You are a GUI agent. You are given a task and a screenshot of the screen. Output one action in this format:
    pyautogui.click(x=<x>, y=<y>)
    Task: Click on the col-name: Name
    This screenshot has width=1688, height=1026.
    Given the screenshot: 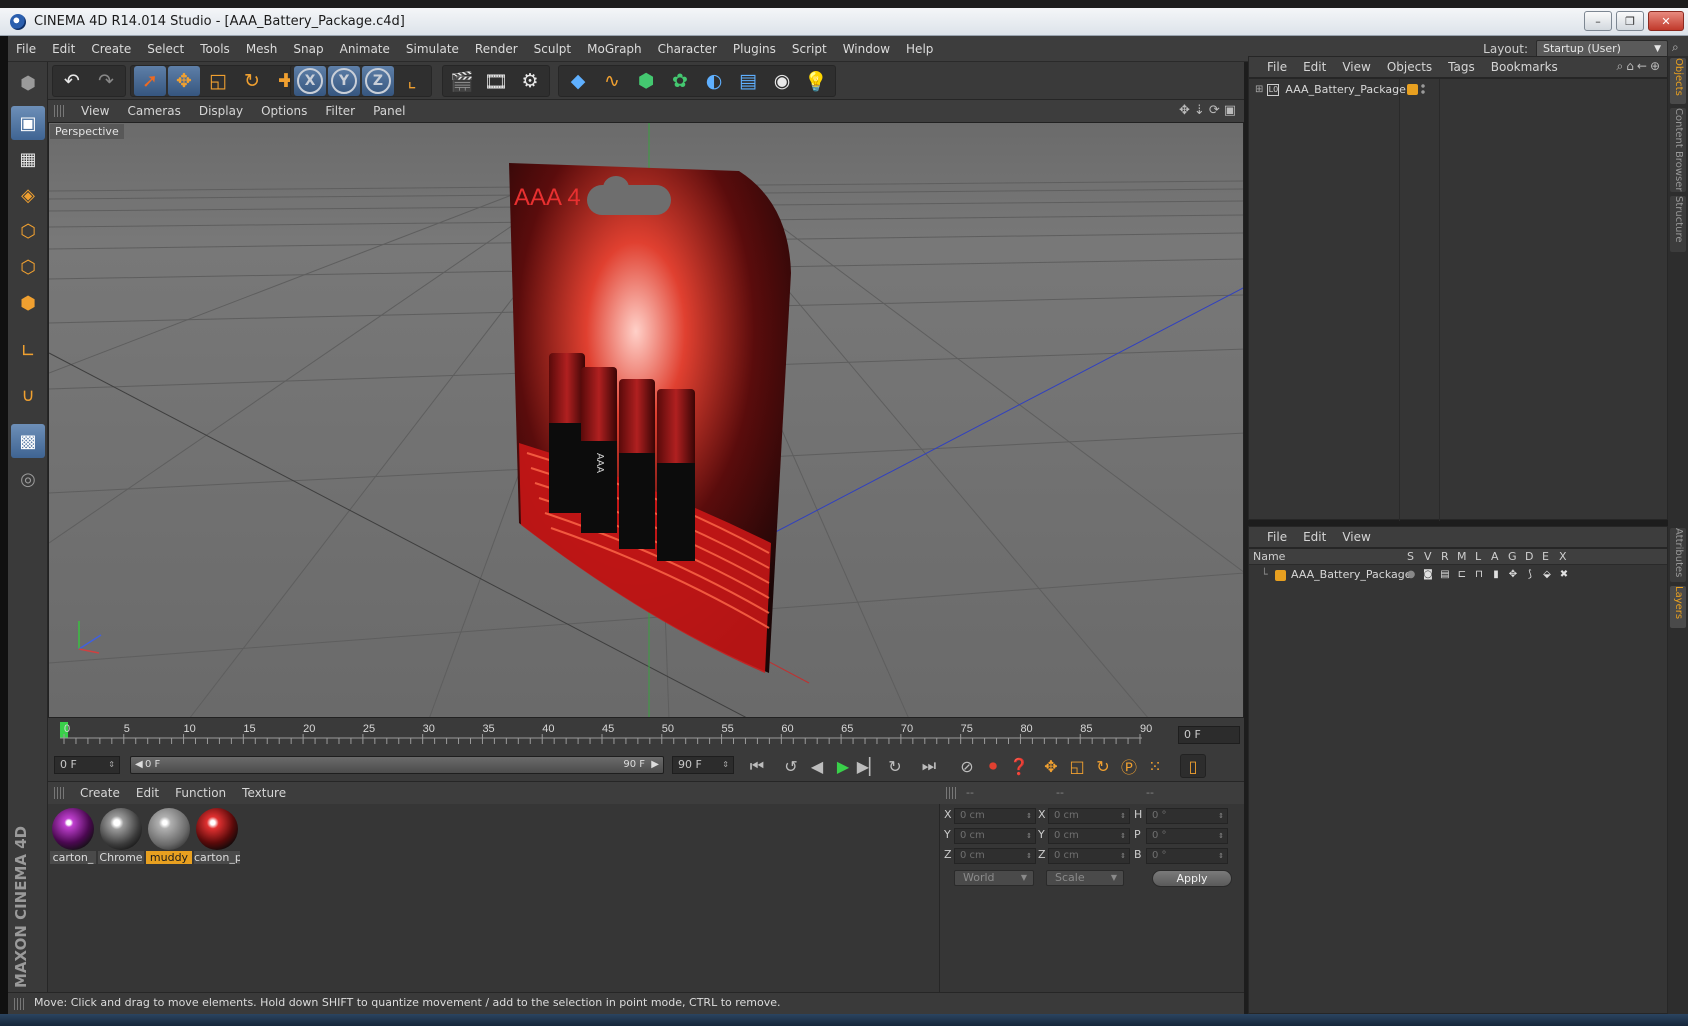 What is the action you would take?
    pyautogui.click(x=1269, y=556)
    